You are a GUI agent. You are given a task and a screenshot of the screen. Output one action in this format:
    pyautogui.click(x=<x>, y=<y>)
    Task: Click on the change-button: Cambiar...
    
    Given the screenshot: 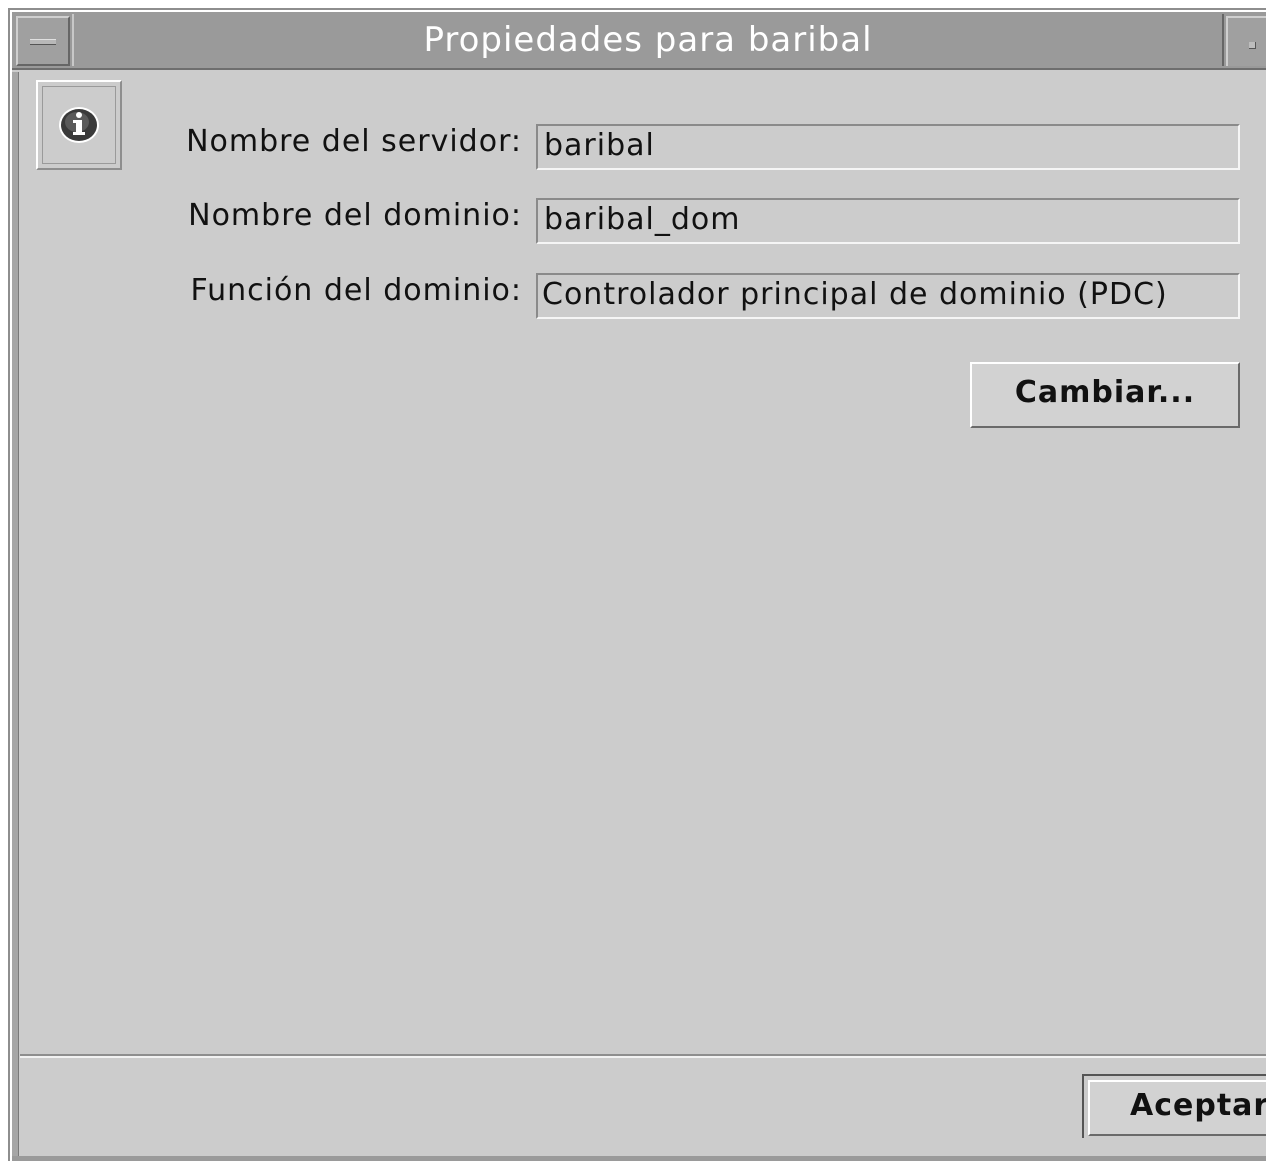 What is the action you would take?
    pyautogui.click(x=1105, y=395)
    